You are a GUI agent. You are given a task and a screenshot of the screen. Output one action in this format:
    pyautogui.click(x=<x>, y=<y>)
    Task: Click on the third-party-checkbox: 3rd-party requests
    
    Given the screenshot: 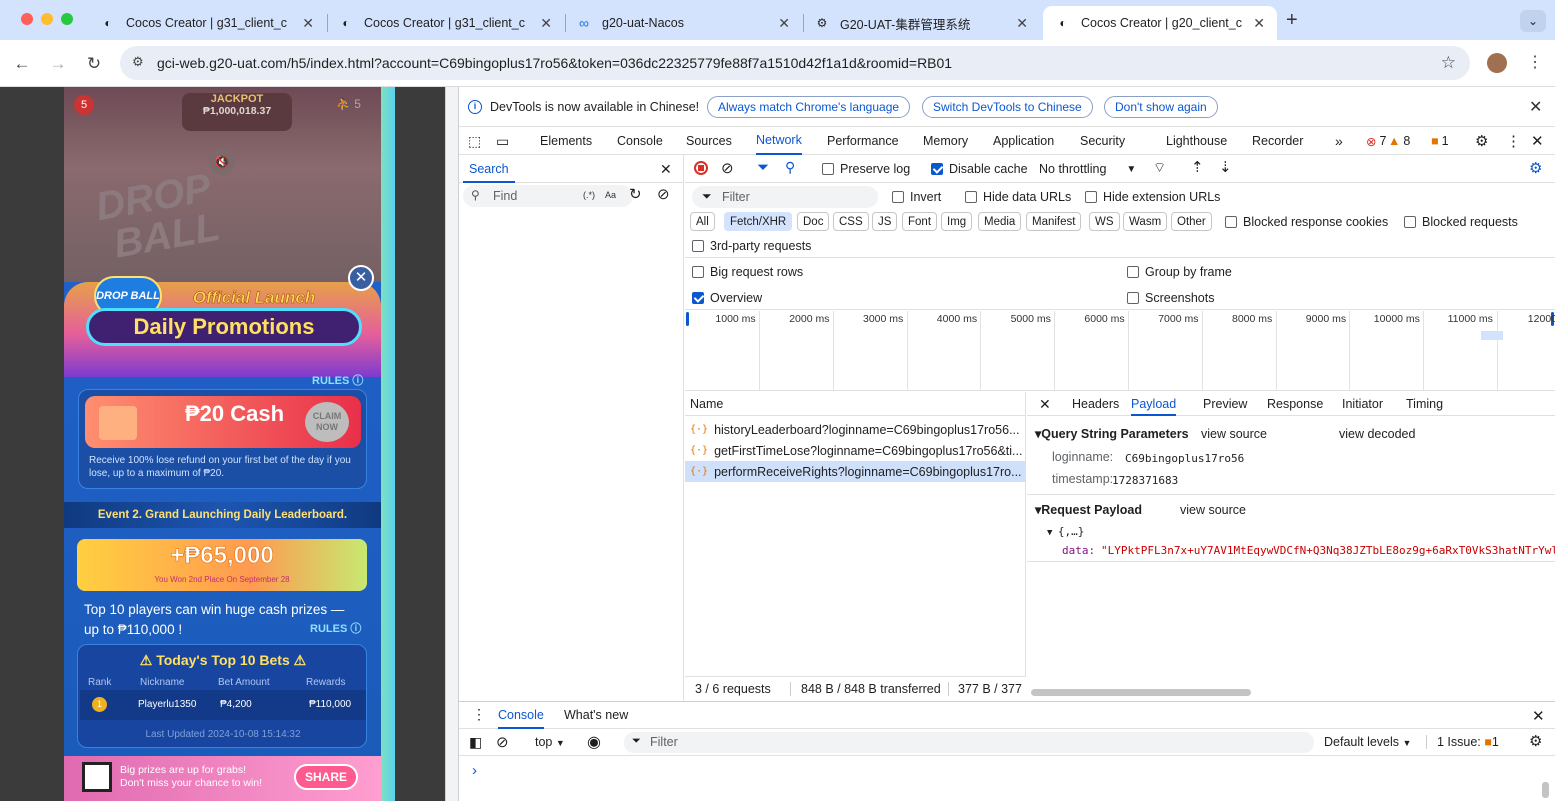 What is the action you would take?
    pyautogui.click(x=751, y=246)
    